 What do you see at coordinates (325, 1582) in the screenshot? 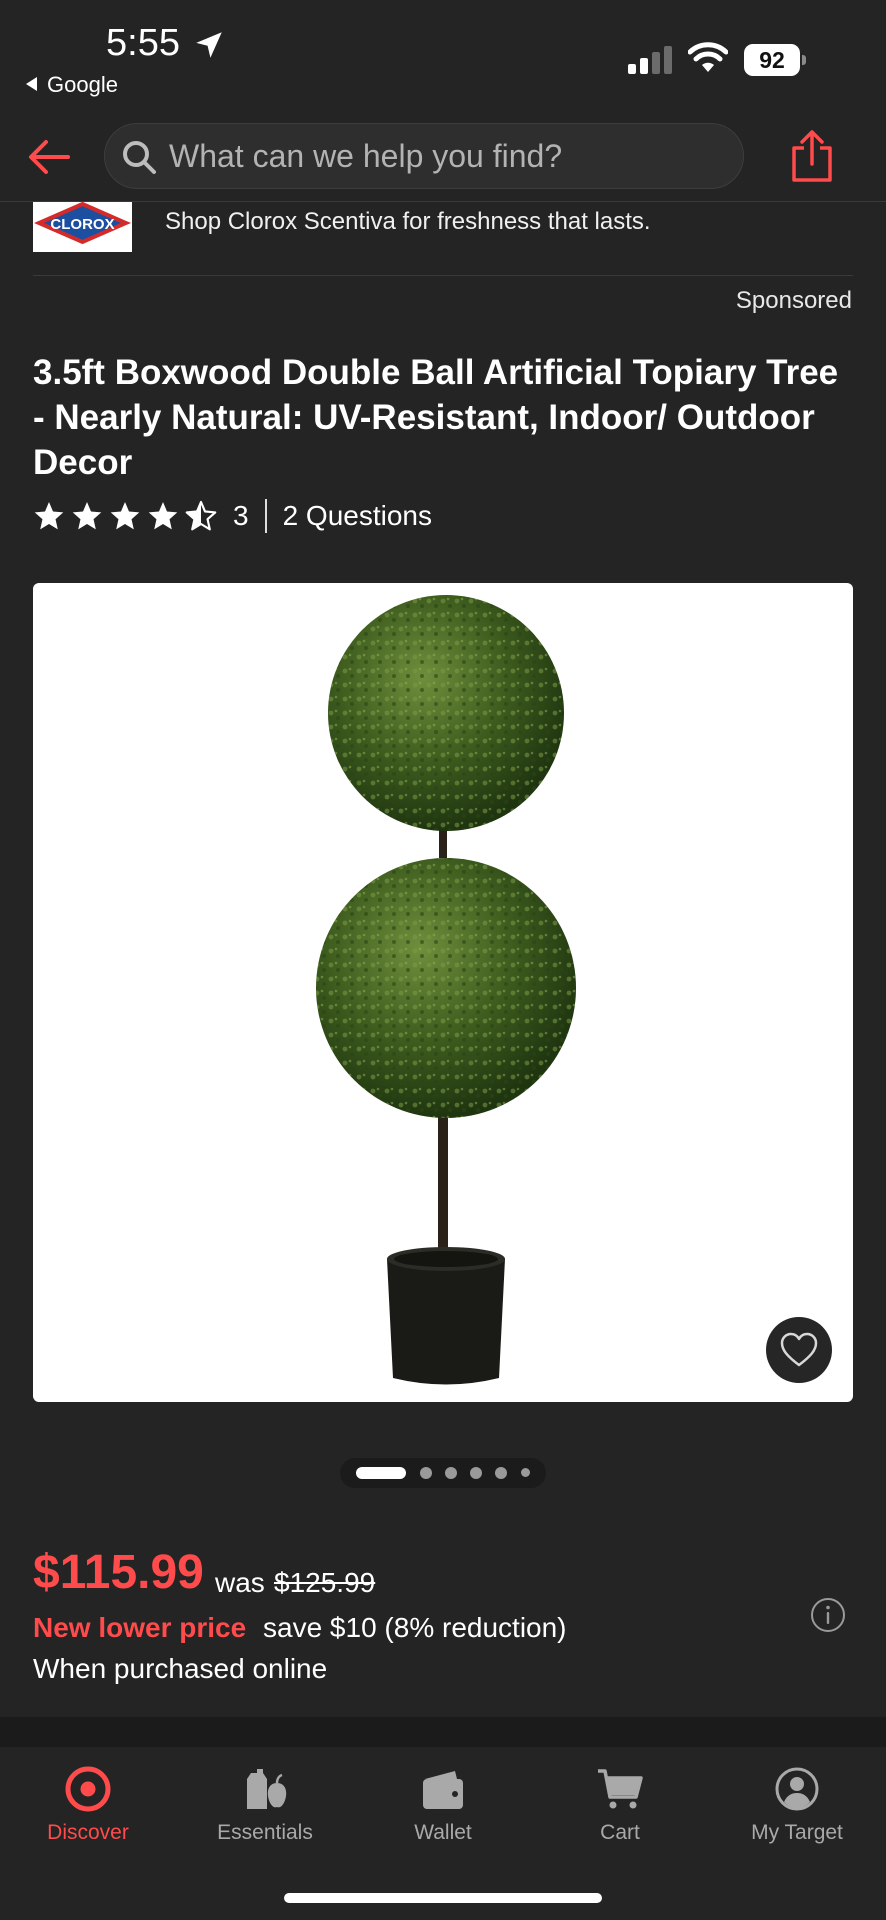
I see `was-price: $125.99` at bounding box center [325, 1582].